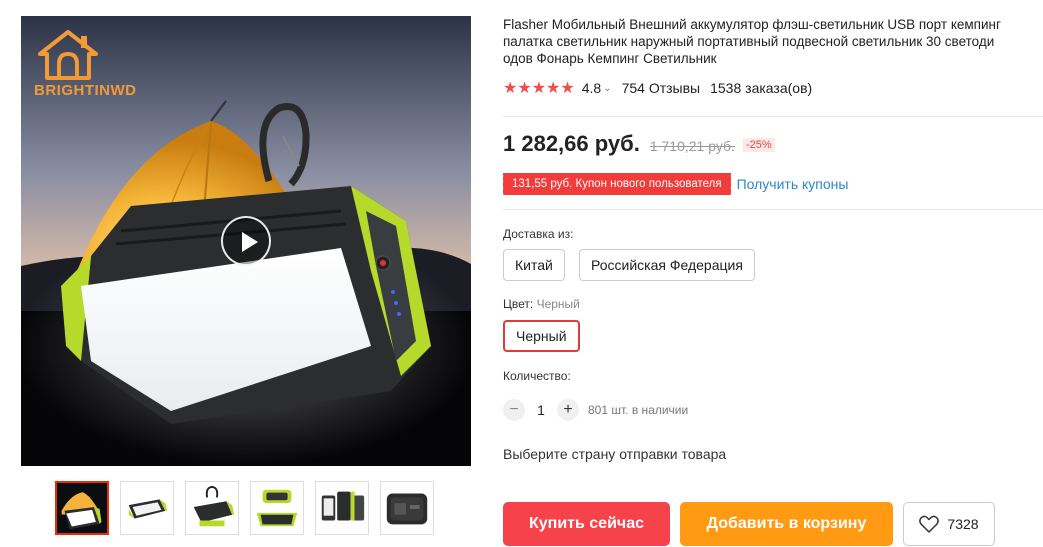  Describe the element at coordinates (929, 524) in the screenshot. I see `heart-icon` at that location.